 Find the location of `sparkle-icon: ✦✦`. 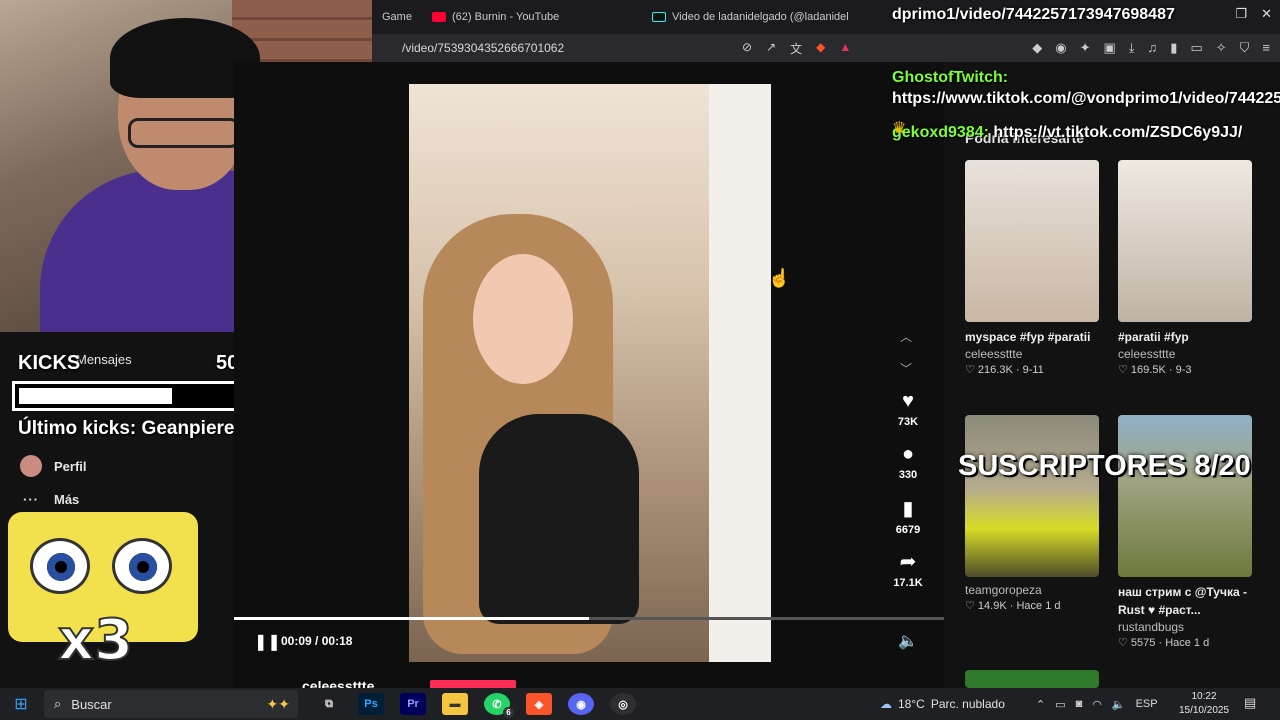

sparkle-icon: ✦✦ is located at coordinates (278, 703).